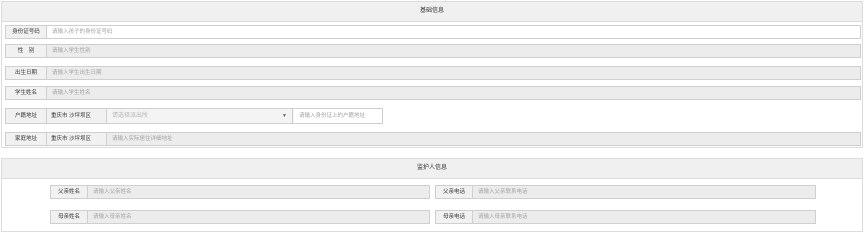 The image size is (864, 240). I want to click on basic-info-title: 基础信息, so click(432, 12).